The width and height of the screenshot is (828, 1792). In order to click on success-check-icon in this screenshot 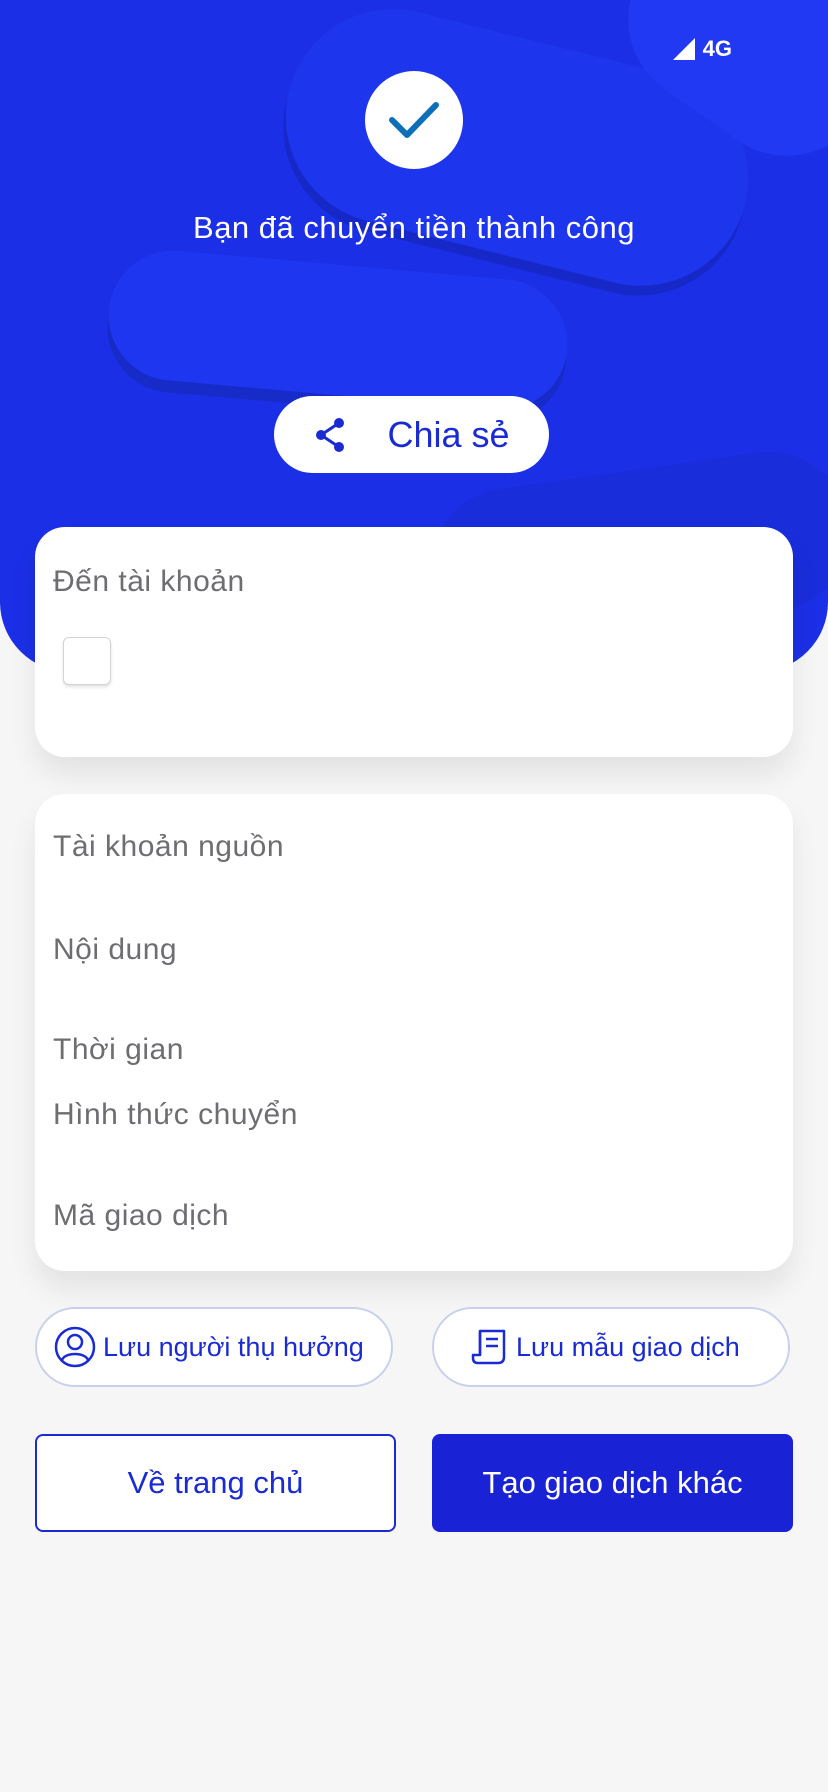, I will do `click(414, 120)`.